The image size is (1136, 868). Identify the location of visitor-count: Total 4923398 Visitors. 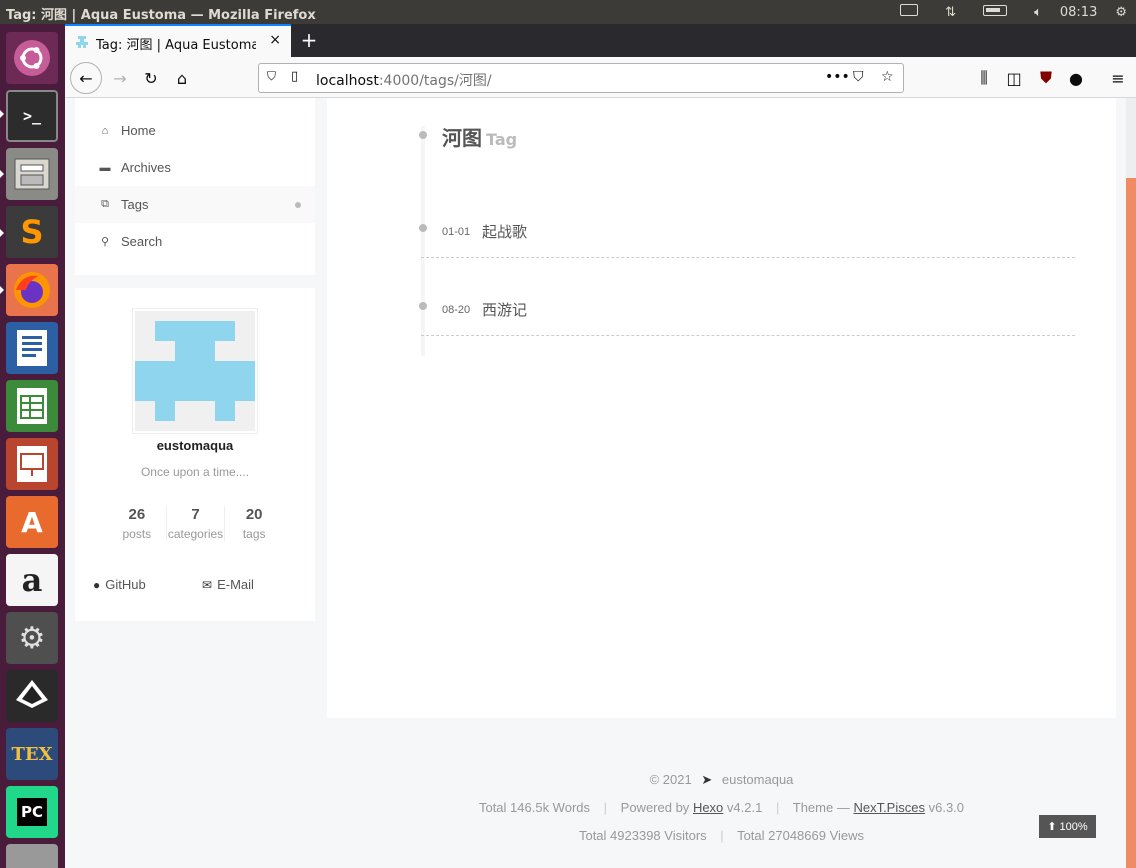
(642, 835).